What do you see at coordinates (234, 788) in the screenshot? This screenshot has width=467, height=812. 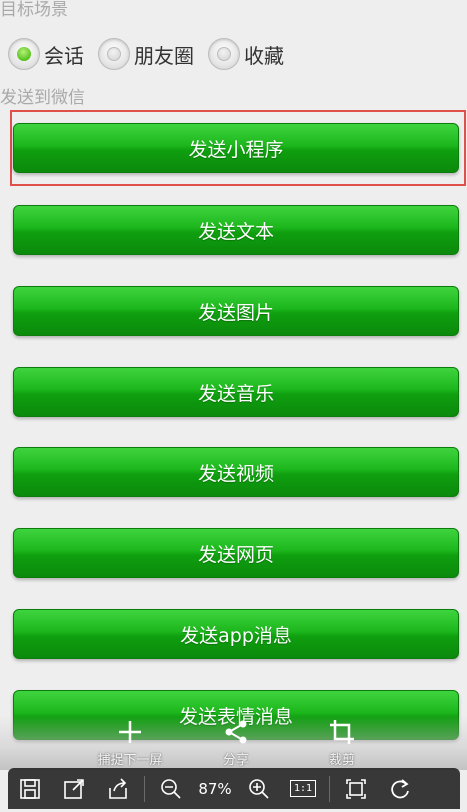 I see `image-viewer-toolbar: 87% 1:1` at bounding box center [234, 788].